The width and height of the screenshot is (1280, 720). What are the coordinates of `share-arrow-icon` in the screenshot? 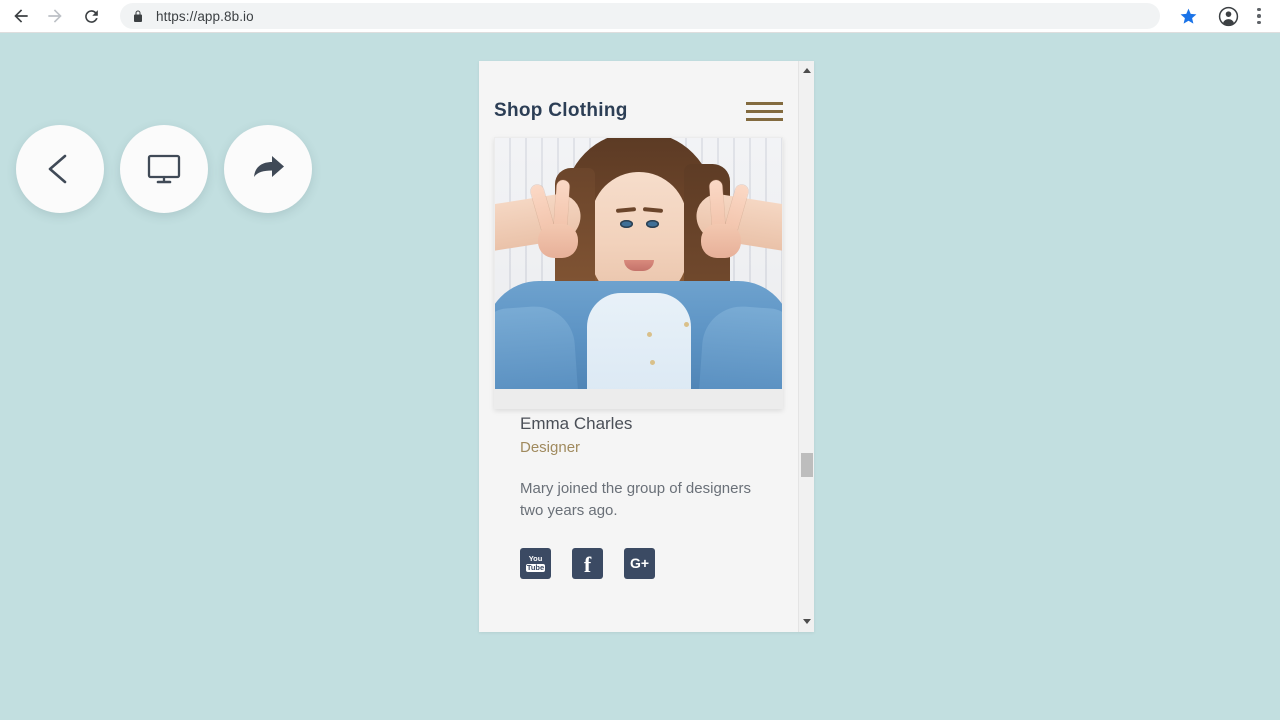 It's located at (269, 166).